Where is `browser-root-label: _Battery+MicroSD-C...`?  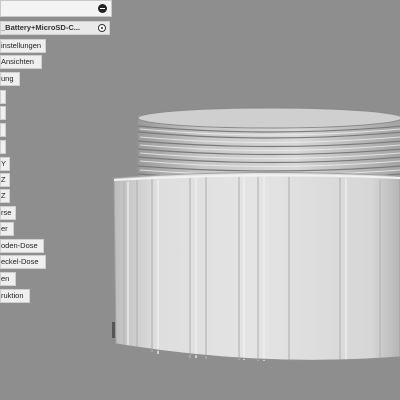
browser-root-label: _Battery+MicroSD-C... is located at coordinates (40, 27).